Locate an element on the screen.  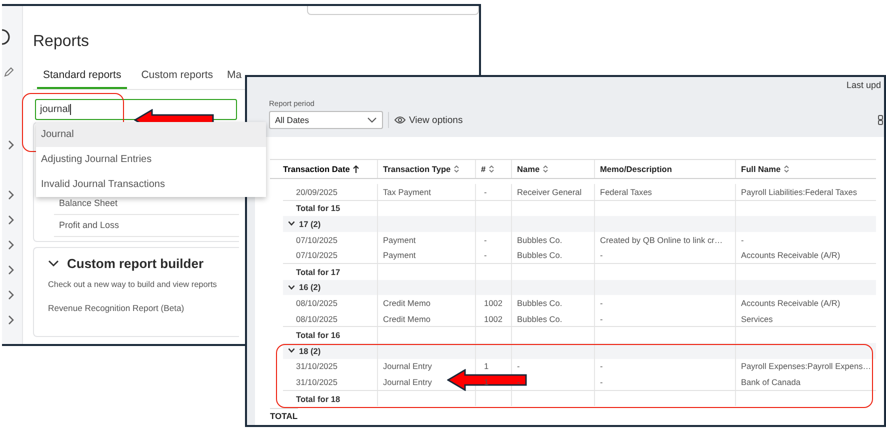
group-label: 16 (2) is located at coordinates (310, 287).